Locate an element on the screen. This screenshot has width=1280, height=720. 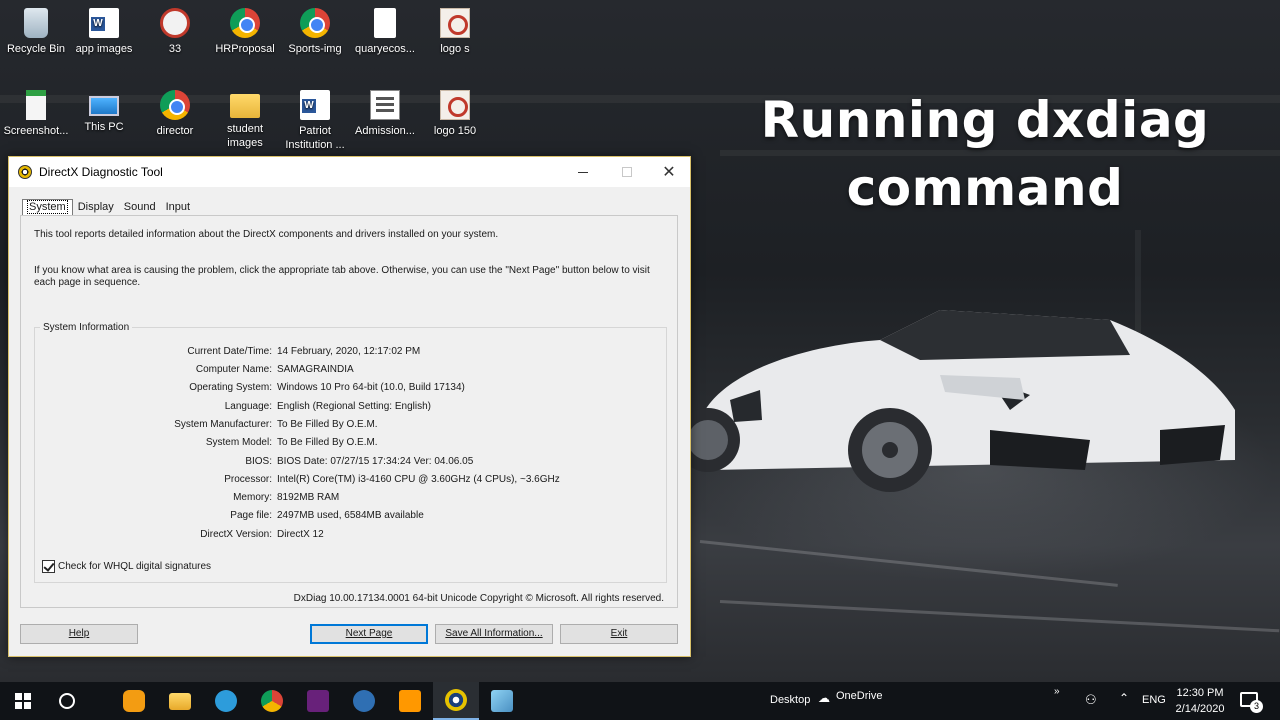
desktop-icon-logo-150: logo 150 is located at coordinates (455, 114).